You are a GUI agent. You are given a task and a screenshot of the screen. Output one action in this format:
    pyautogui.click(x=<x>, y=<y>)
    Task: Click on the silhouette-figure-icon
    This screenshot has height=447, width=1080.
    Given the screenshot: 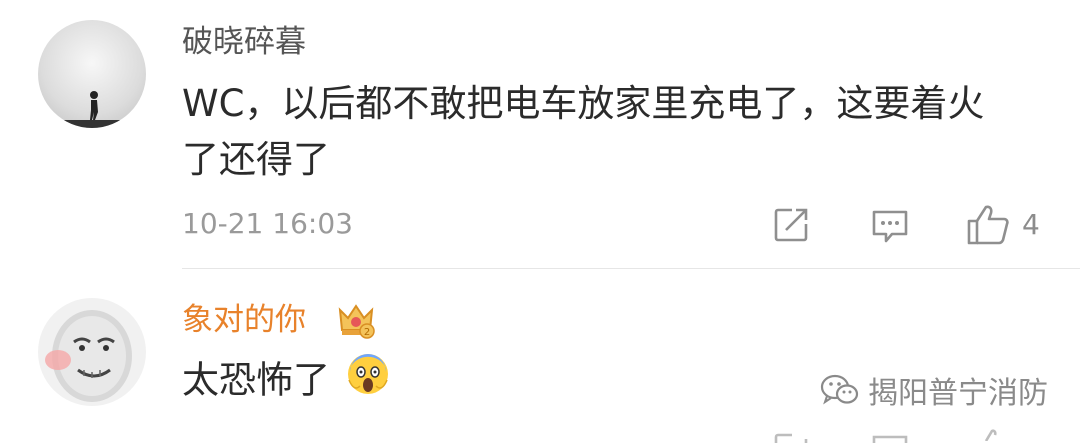 What is the action you would take?
    pyautogui.click(x=92, y=109)
    